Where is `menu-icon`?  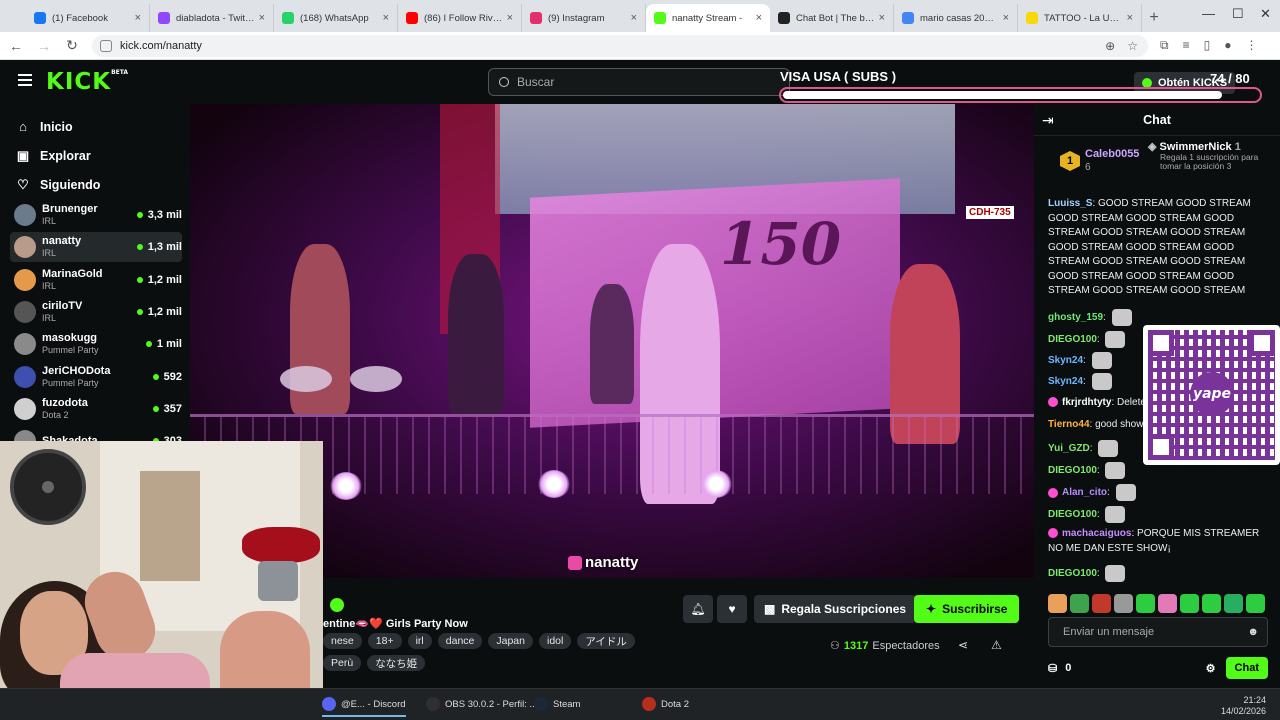
menu-icon is located at coordinates (25, 80).